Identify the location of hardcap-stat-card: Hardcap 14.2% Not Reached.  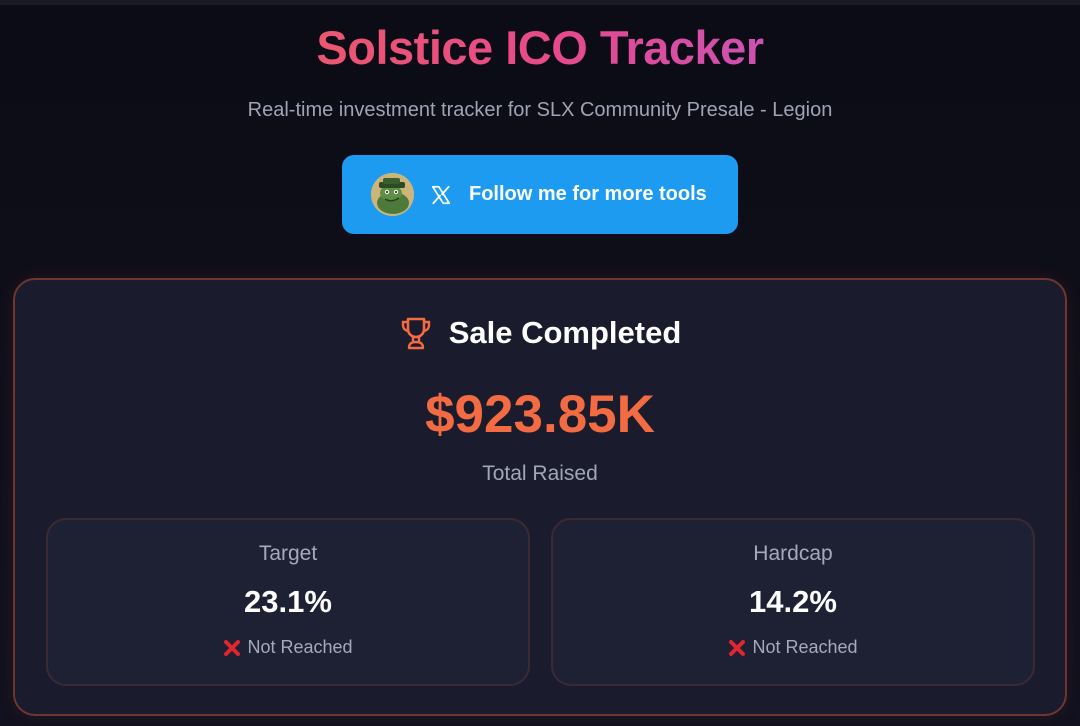
(793, 602).